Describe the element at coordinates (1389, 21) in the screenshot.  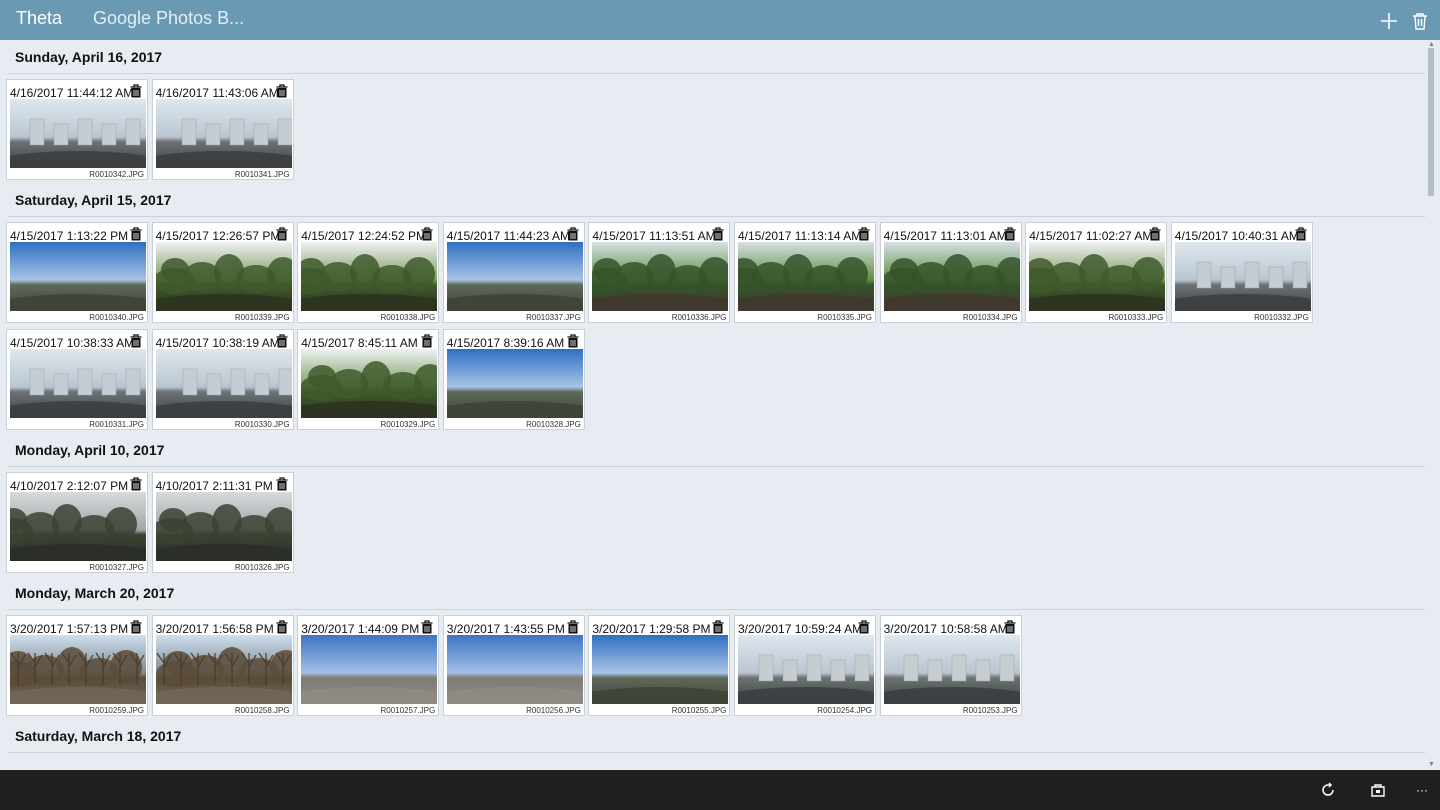
I see `add-button` at that location.